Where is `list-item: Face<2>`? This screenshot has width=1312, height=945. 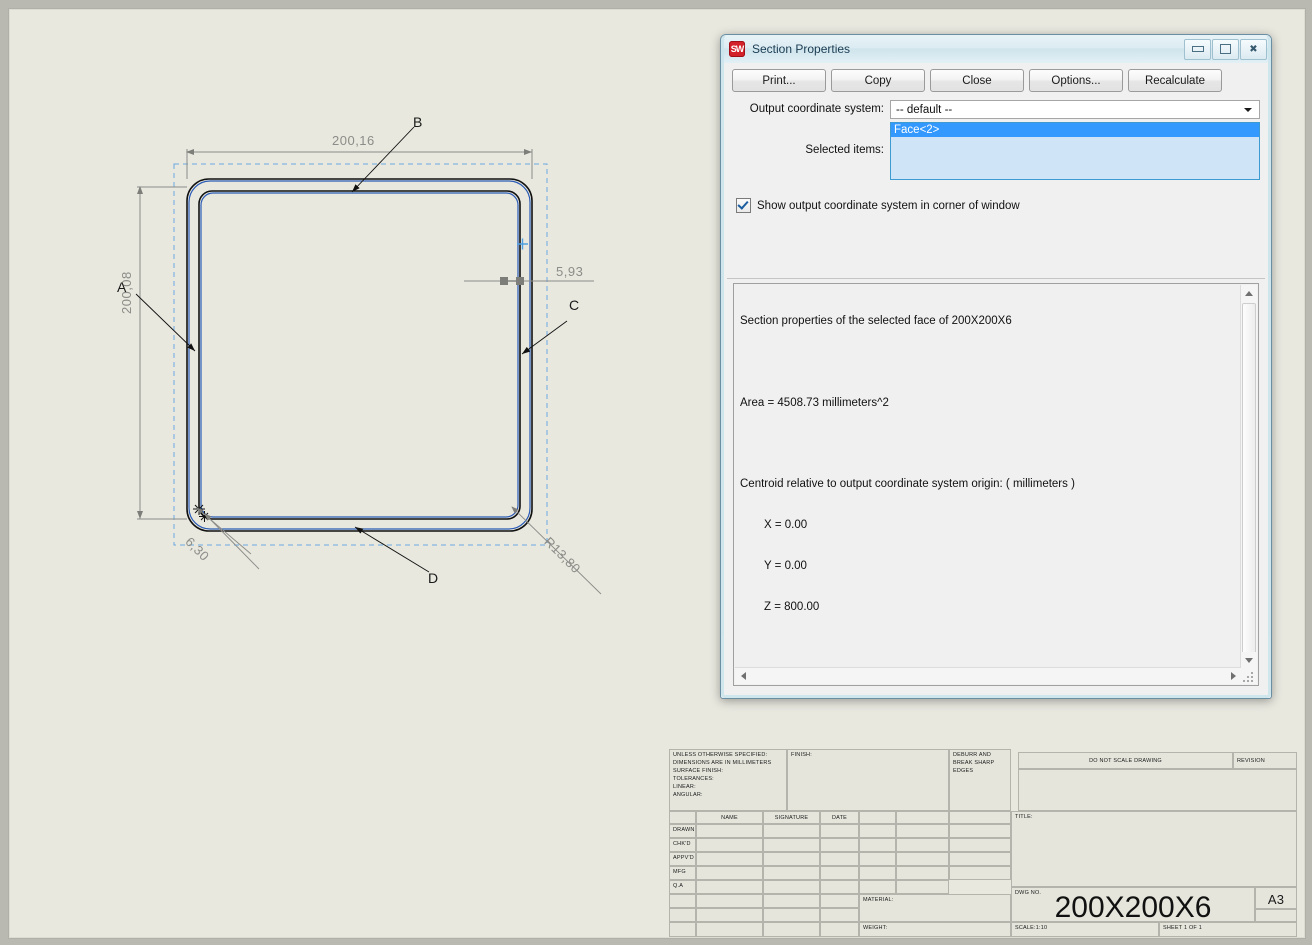 list-item: Face<2> is located at coordinates (1075, 130).